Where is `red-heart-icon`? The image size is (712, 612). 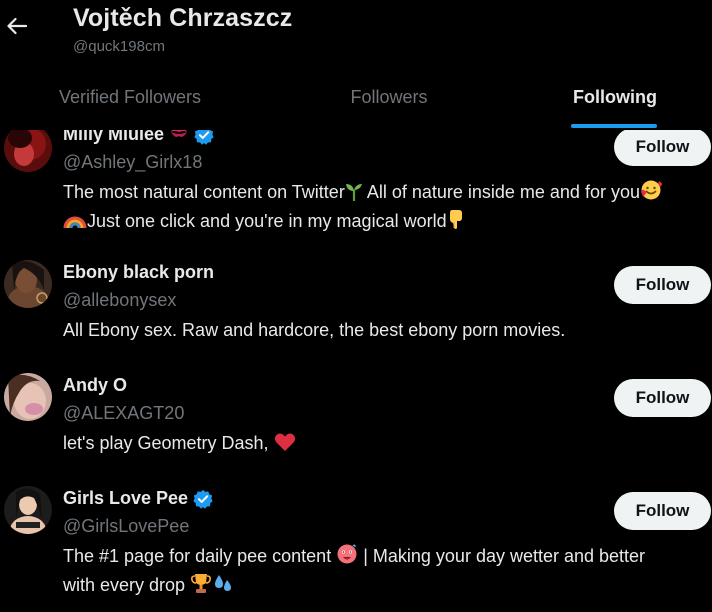
red-heart-icon is located at coordinates (285, 445).